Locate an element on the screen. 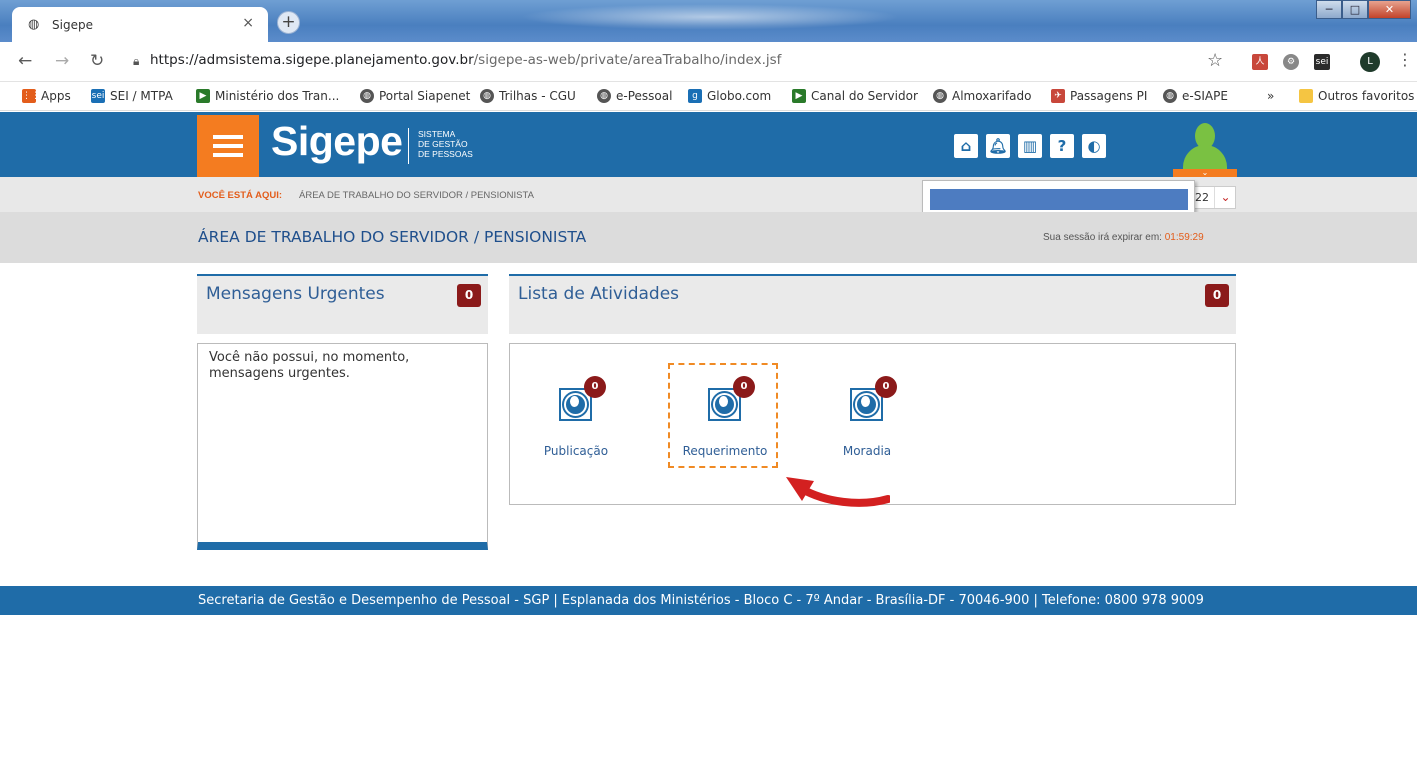 The image size is (1417, 760). browser-tab: ◍ Sigepe × is located at coordinates (140, 24).